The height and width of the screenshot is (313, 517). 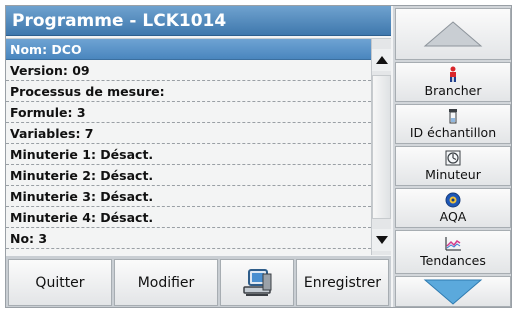 I want to click on quitter-label: Quitter, so click(x=60, y=282).